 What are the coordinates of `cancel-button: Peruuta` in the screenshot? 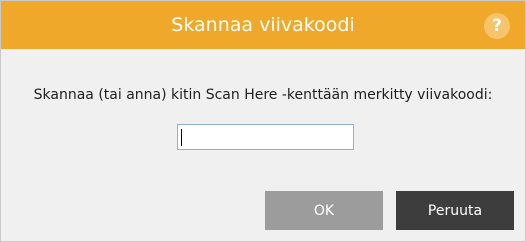 It's located at (455, 210).